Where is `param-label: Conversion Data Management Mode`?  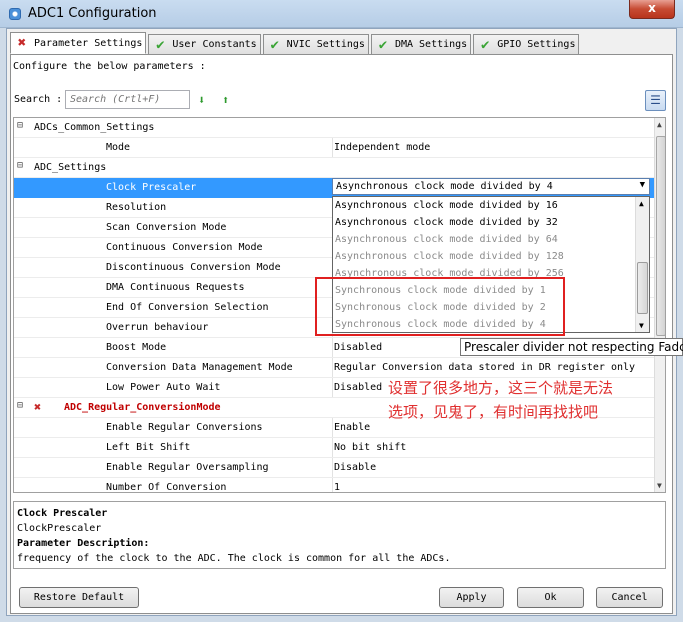 param-label: Conversion Data Management Mode is located at coordinates (199, 367).